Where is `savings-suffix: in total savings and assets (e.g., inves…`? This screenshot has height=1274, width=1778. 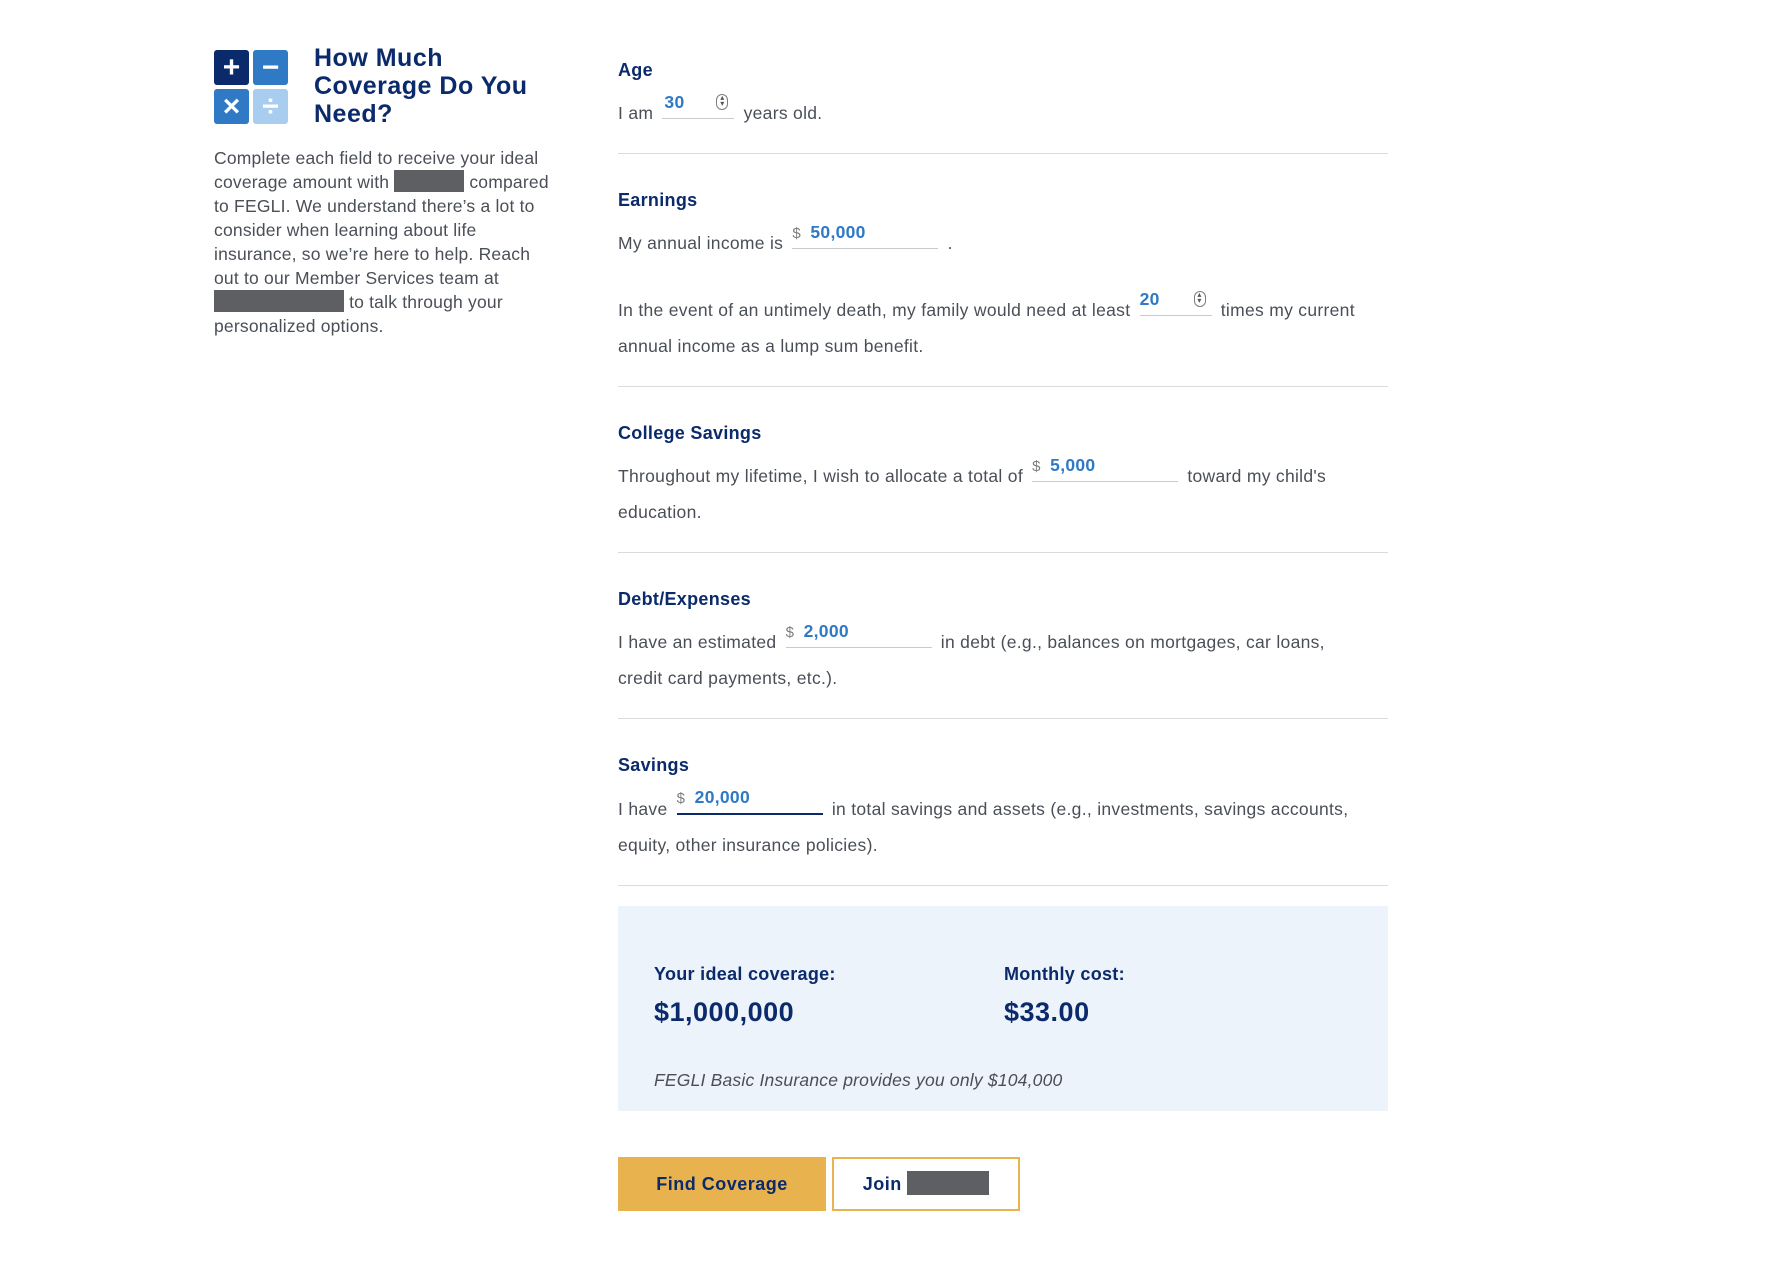
savings-suffix: in total savings and assets (e.g., inves… is located at coordinates (1090, 809).